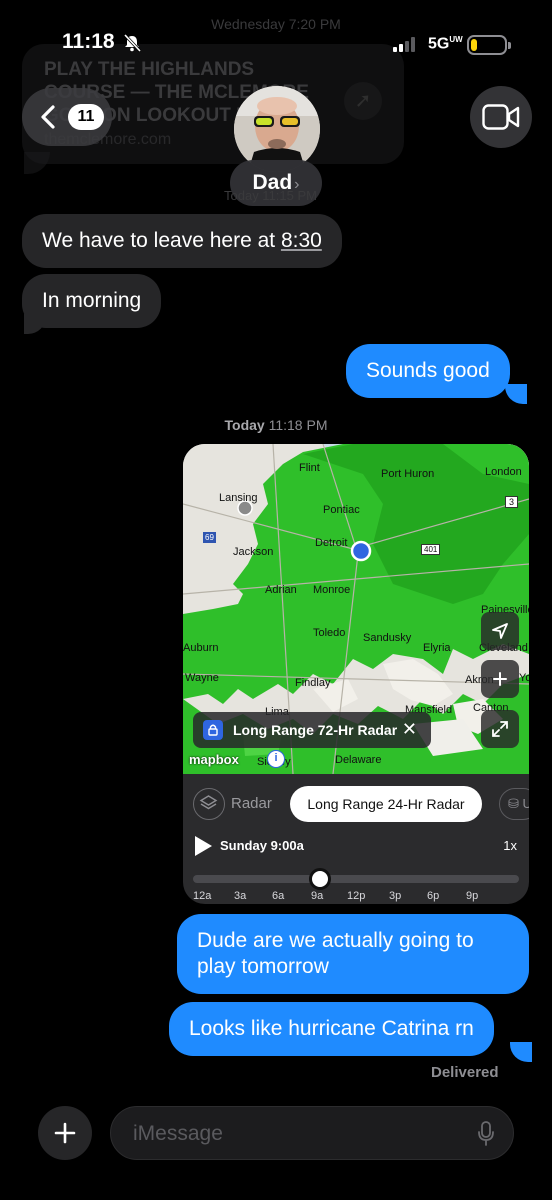  I want to click on map-city-label: Pontiac, so click(341, 510).